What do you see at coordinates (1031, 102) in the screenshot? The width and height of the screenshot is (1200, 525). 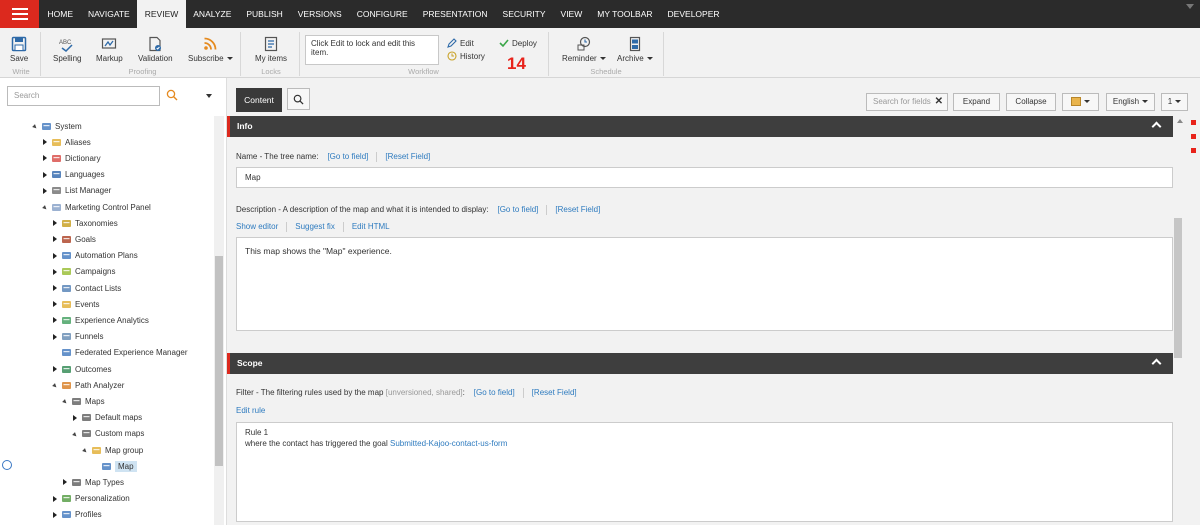 I see `collapse-button: Collapse` at bounding box center [1031, 102].